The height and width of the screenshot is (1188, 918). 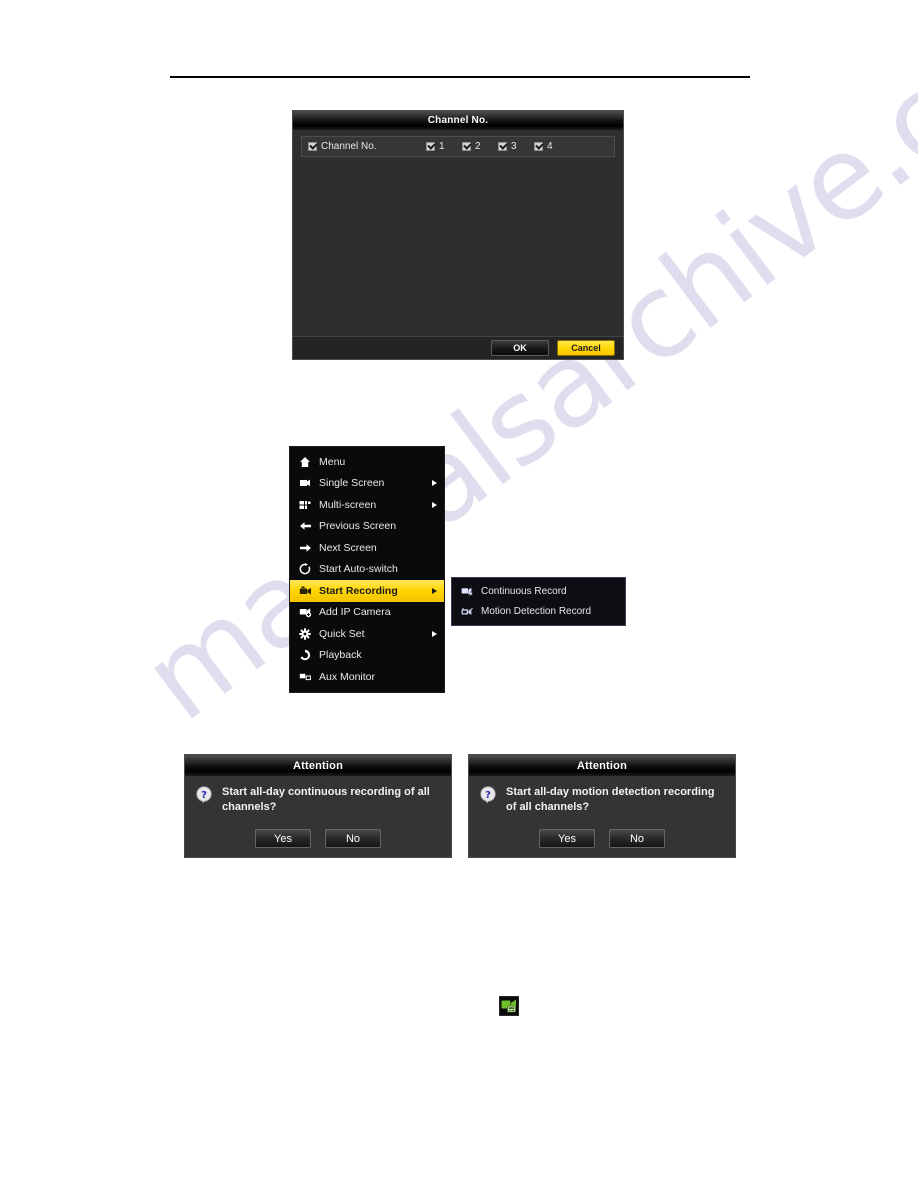 I want to click on menu-item-start-auto-switch: Start Auto-switch, so click(x=367, y=570).